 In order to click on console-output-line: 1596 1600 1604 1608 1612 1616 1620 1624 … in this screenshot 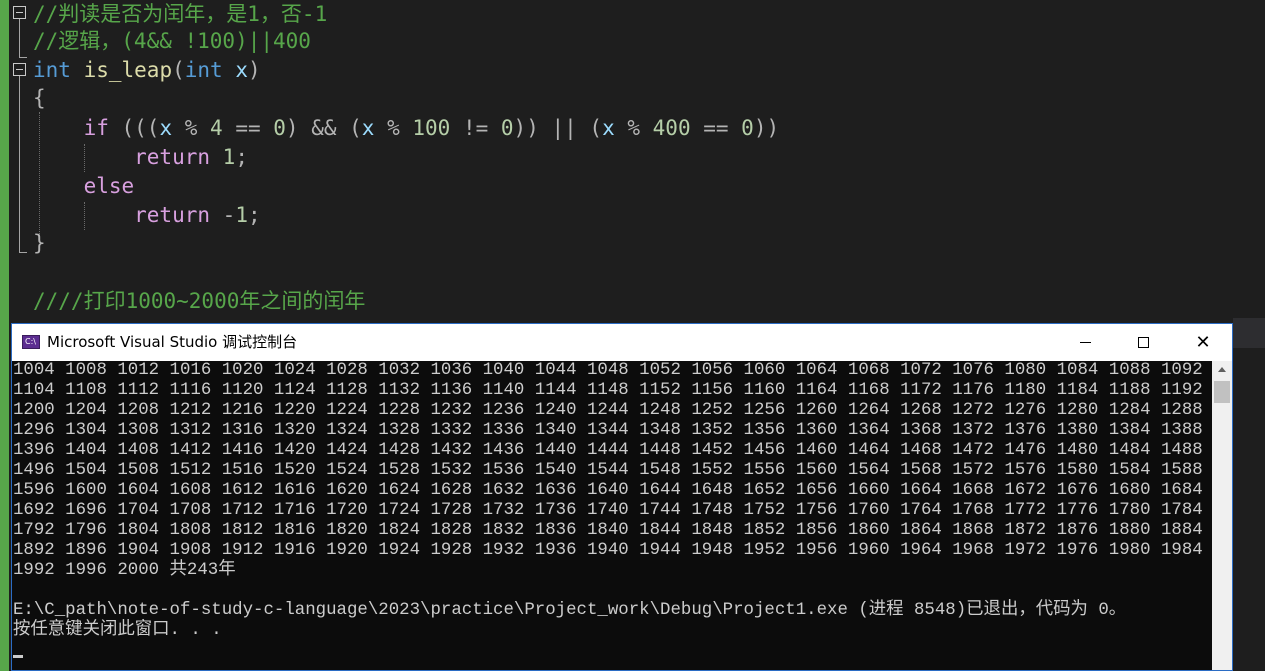, I will do `click(612, 490)`.